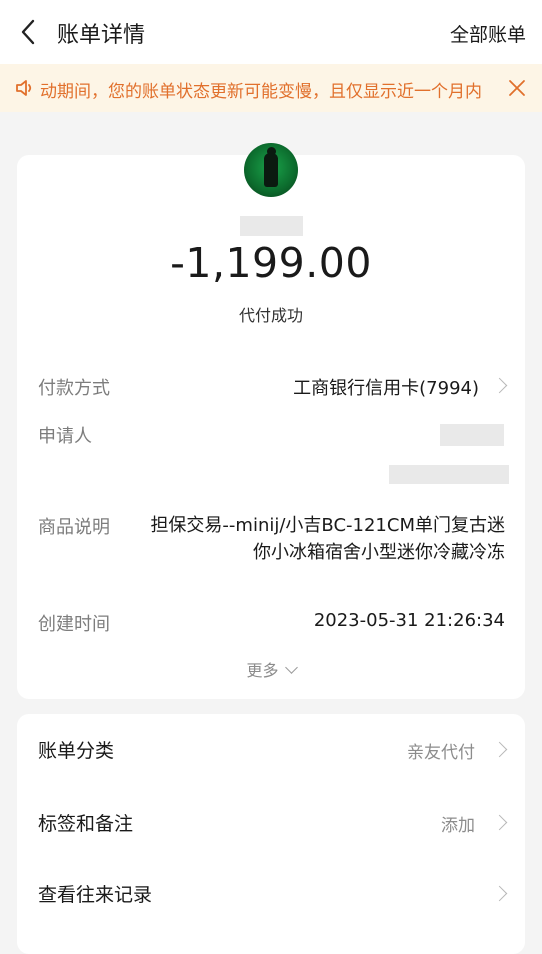 The height and width of the screenshot is (954, 542). I want to click on top-nav-bar: 账单详情 全部账单, so click(271, 32).